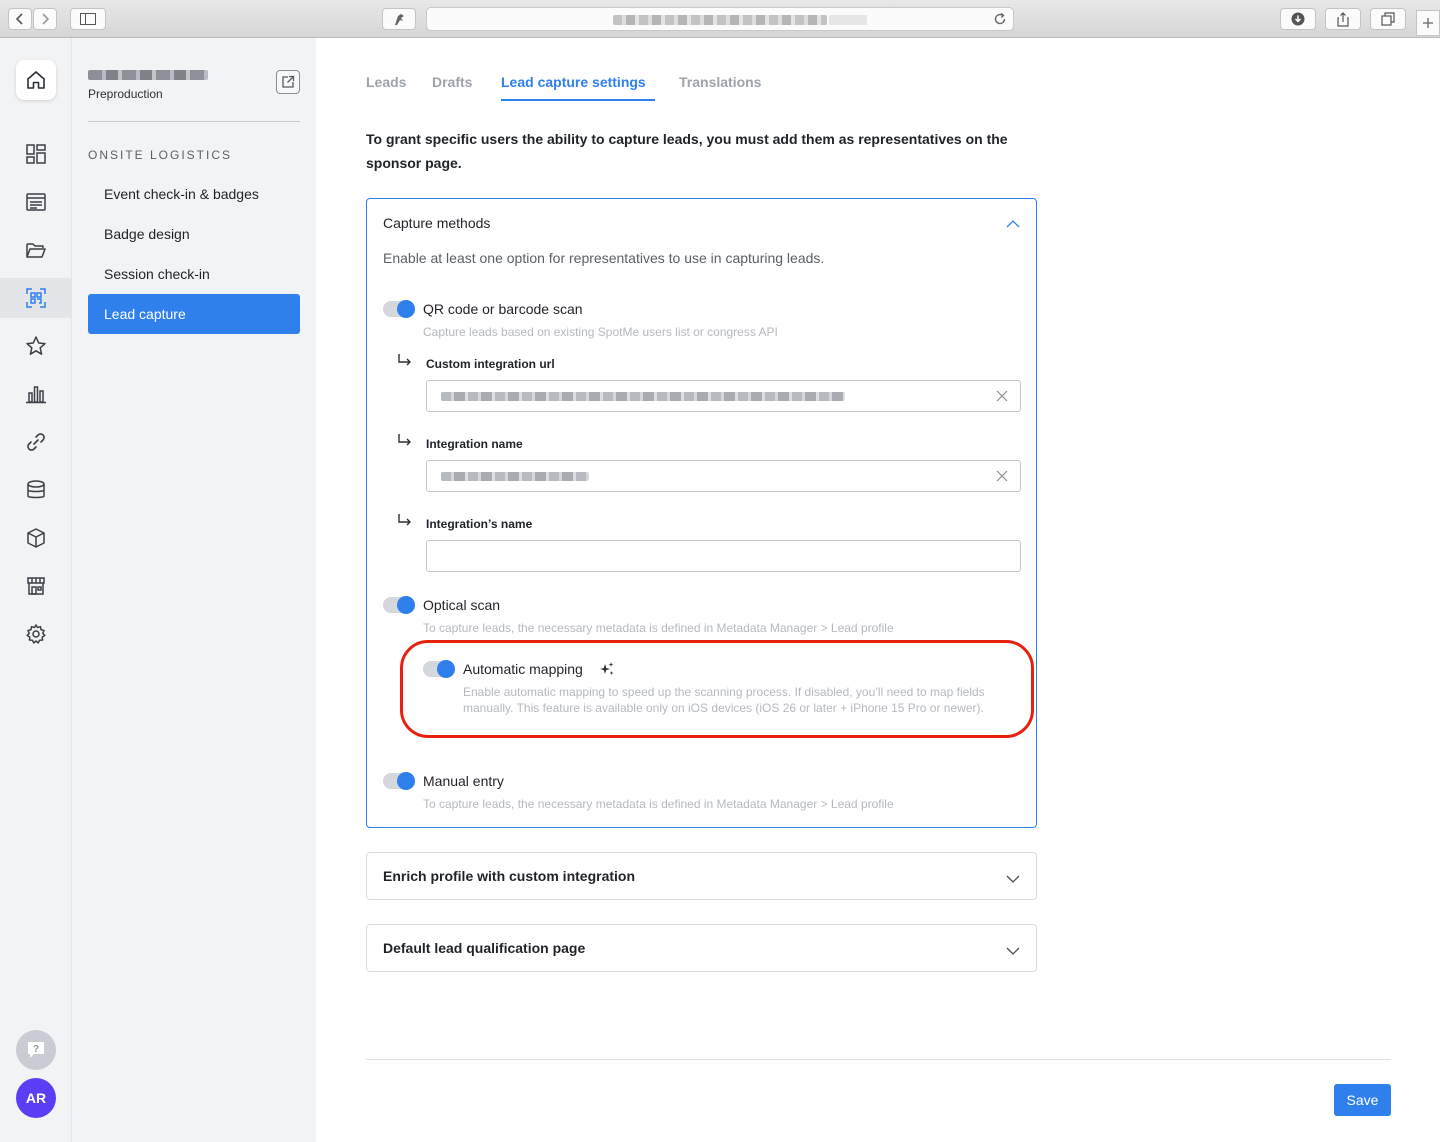 The width and height of the screenshot is (1440, 1142). I want to click on user-avatar: AR, so click(36, 1098).